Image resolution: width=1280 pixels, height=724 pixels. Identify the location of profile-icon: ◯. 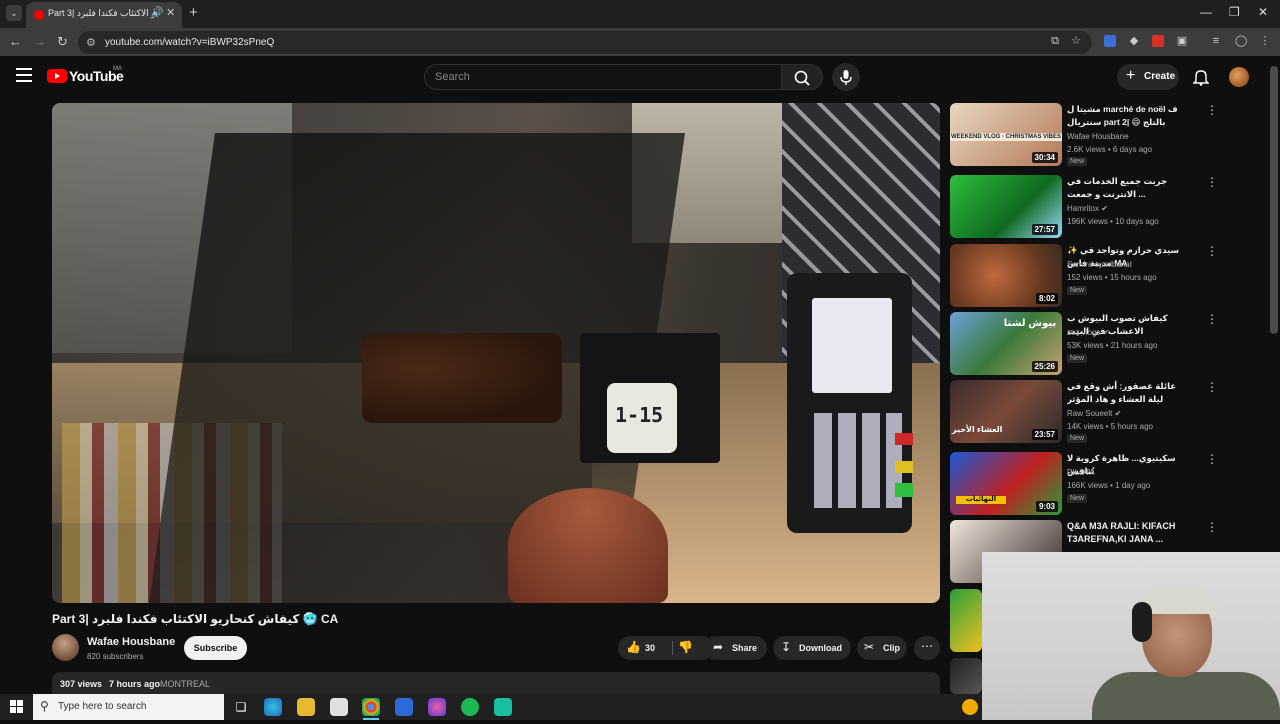
(1241, 41).